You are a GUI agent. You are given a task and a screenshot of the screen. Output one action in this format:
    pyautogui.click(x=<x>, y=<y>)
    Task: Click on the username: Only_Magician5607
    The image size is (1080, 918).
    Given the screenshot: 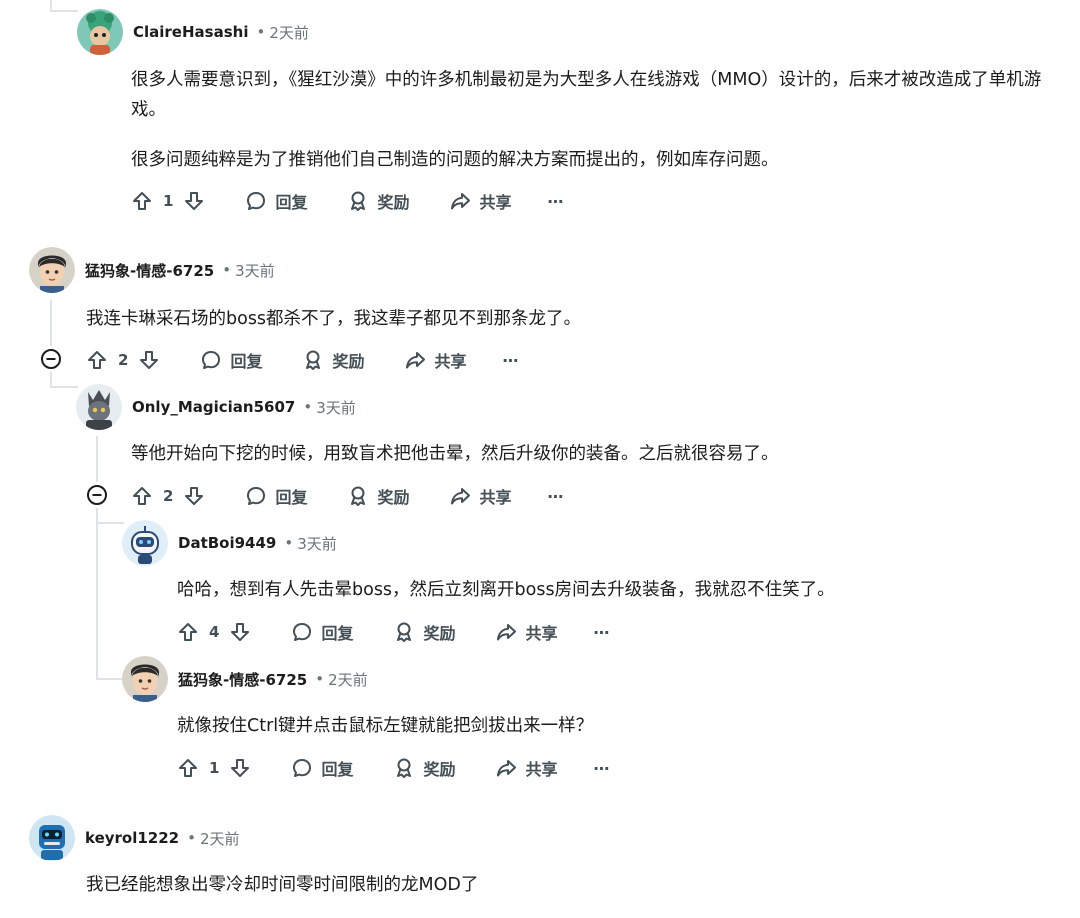 What is the action you would take?
    pyautogui.click(x=213, y=407)
    